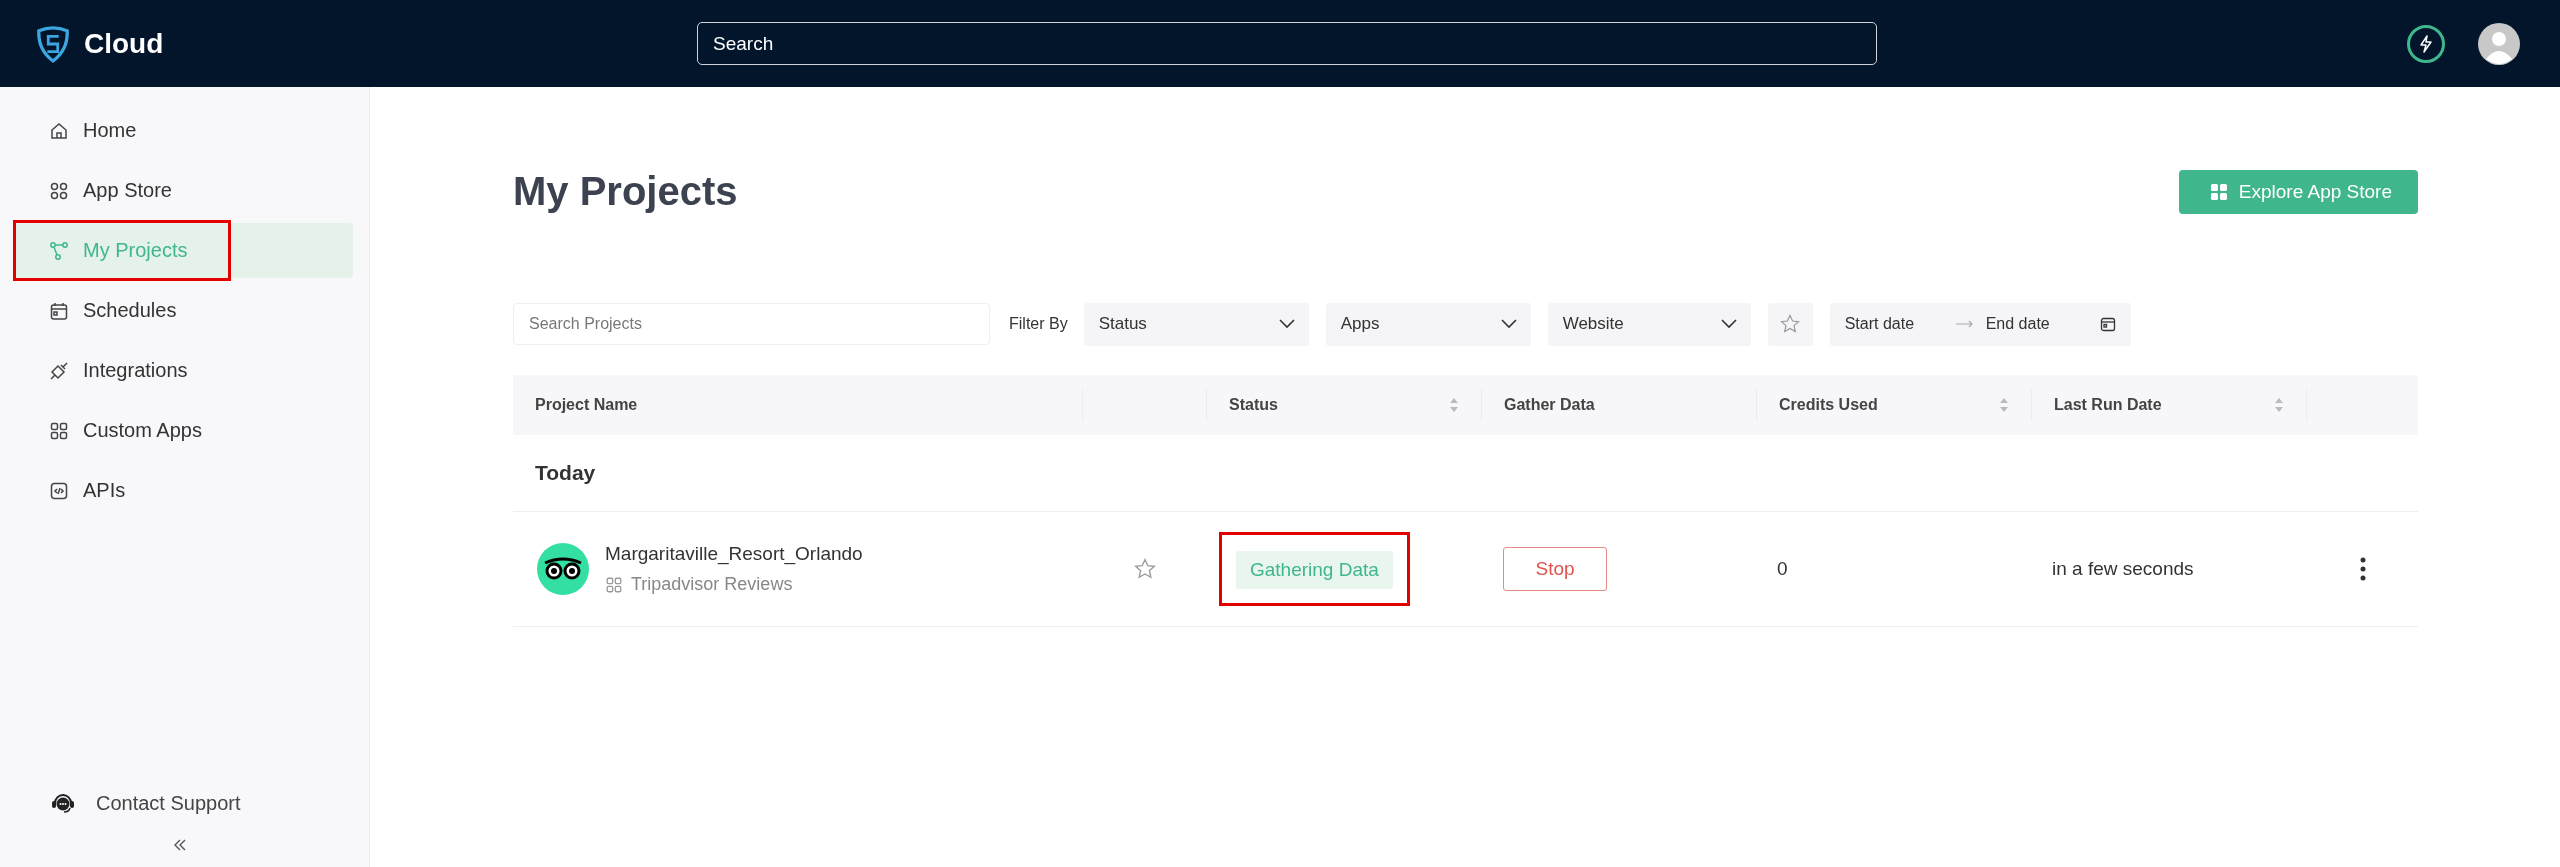 This screenshot has height=867, width=2560. Describe the element at coordinates (734, 584) in the screenshot. I see `app-name: Tripadvisor Reviews` at that location.